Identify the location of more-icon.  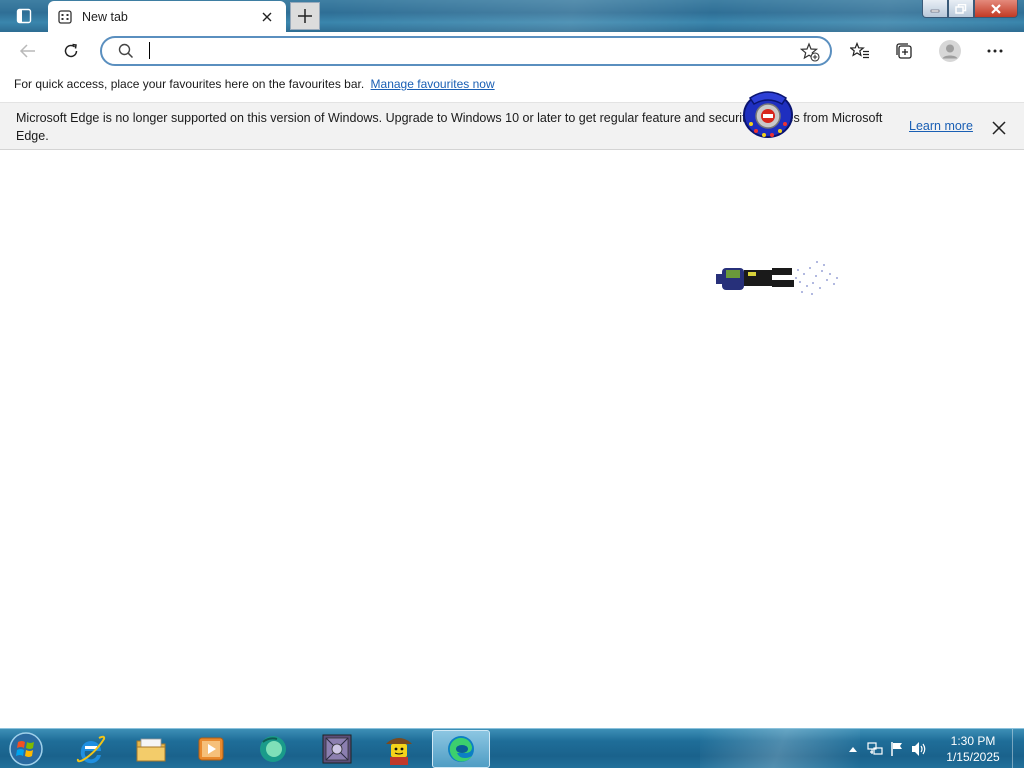
(995, 51).